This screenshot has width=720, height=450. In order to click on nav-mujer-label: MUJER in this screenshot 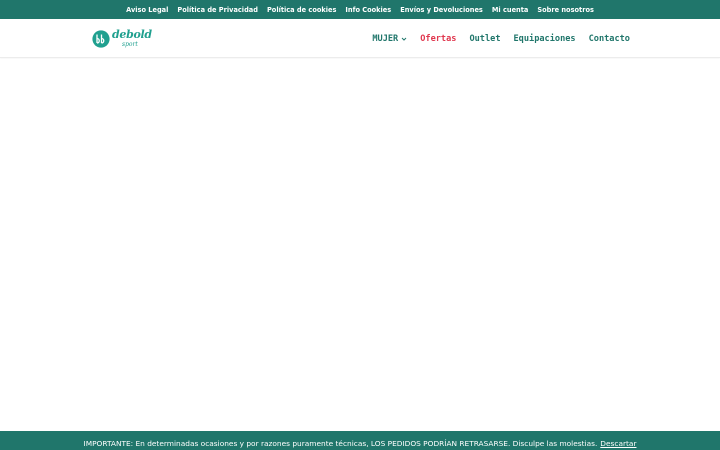, I will do `click(385, 38)`.